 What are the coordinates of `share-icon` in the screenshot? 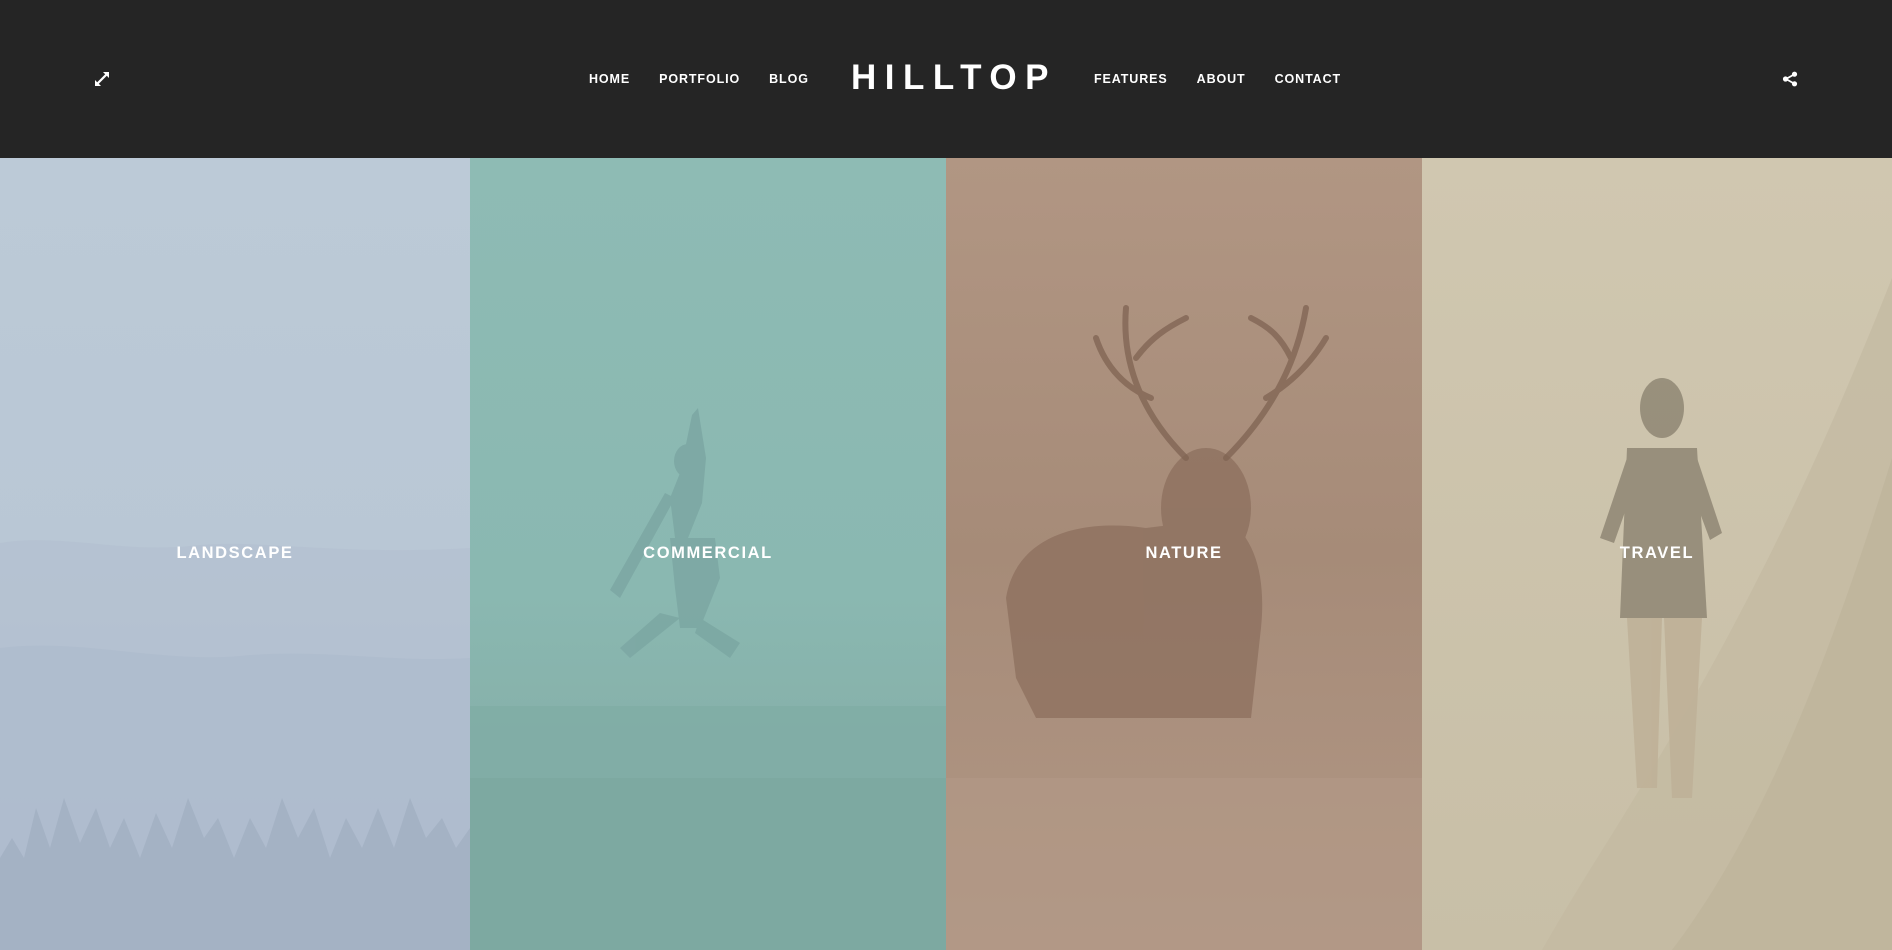 It's located at (1790, 79).